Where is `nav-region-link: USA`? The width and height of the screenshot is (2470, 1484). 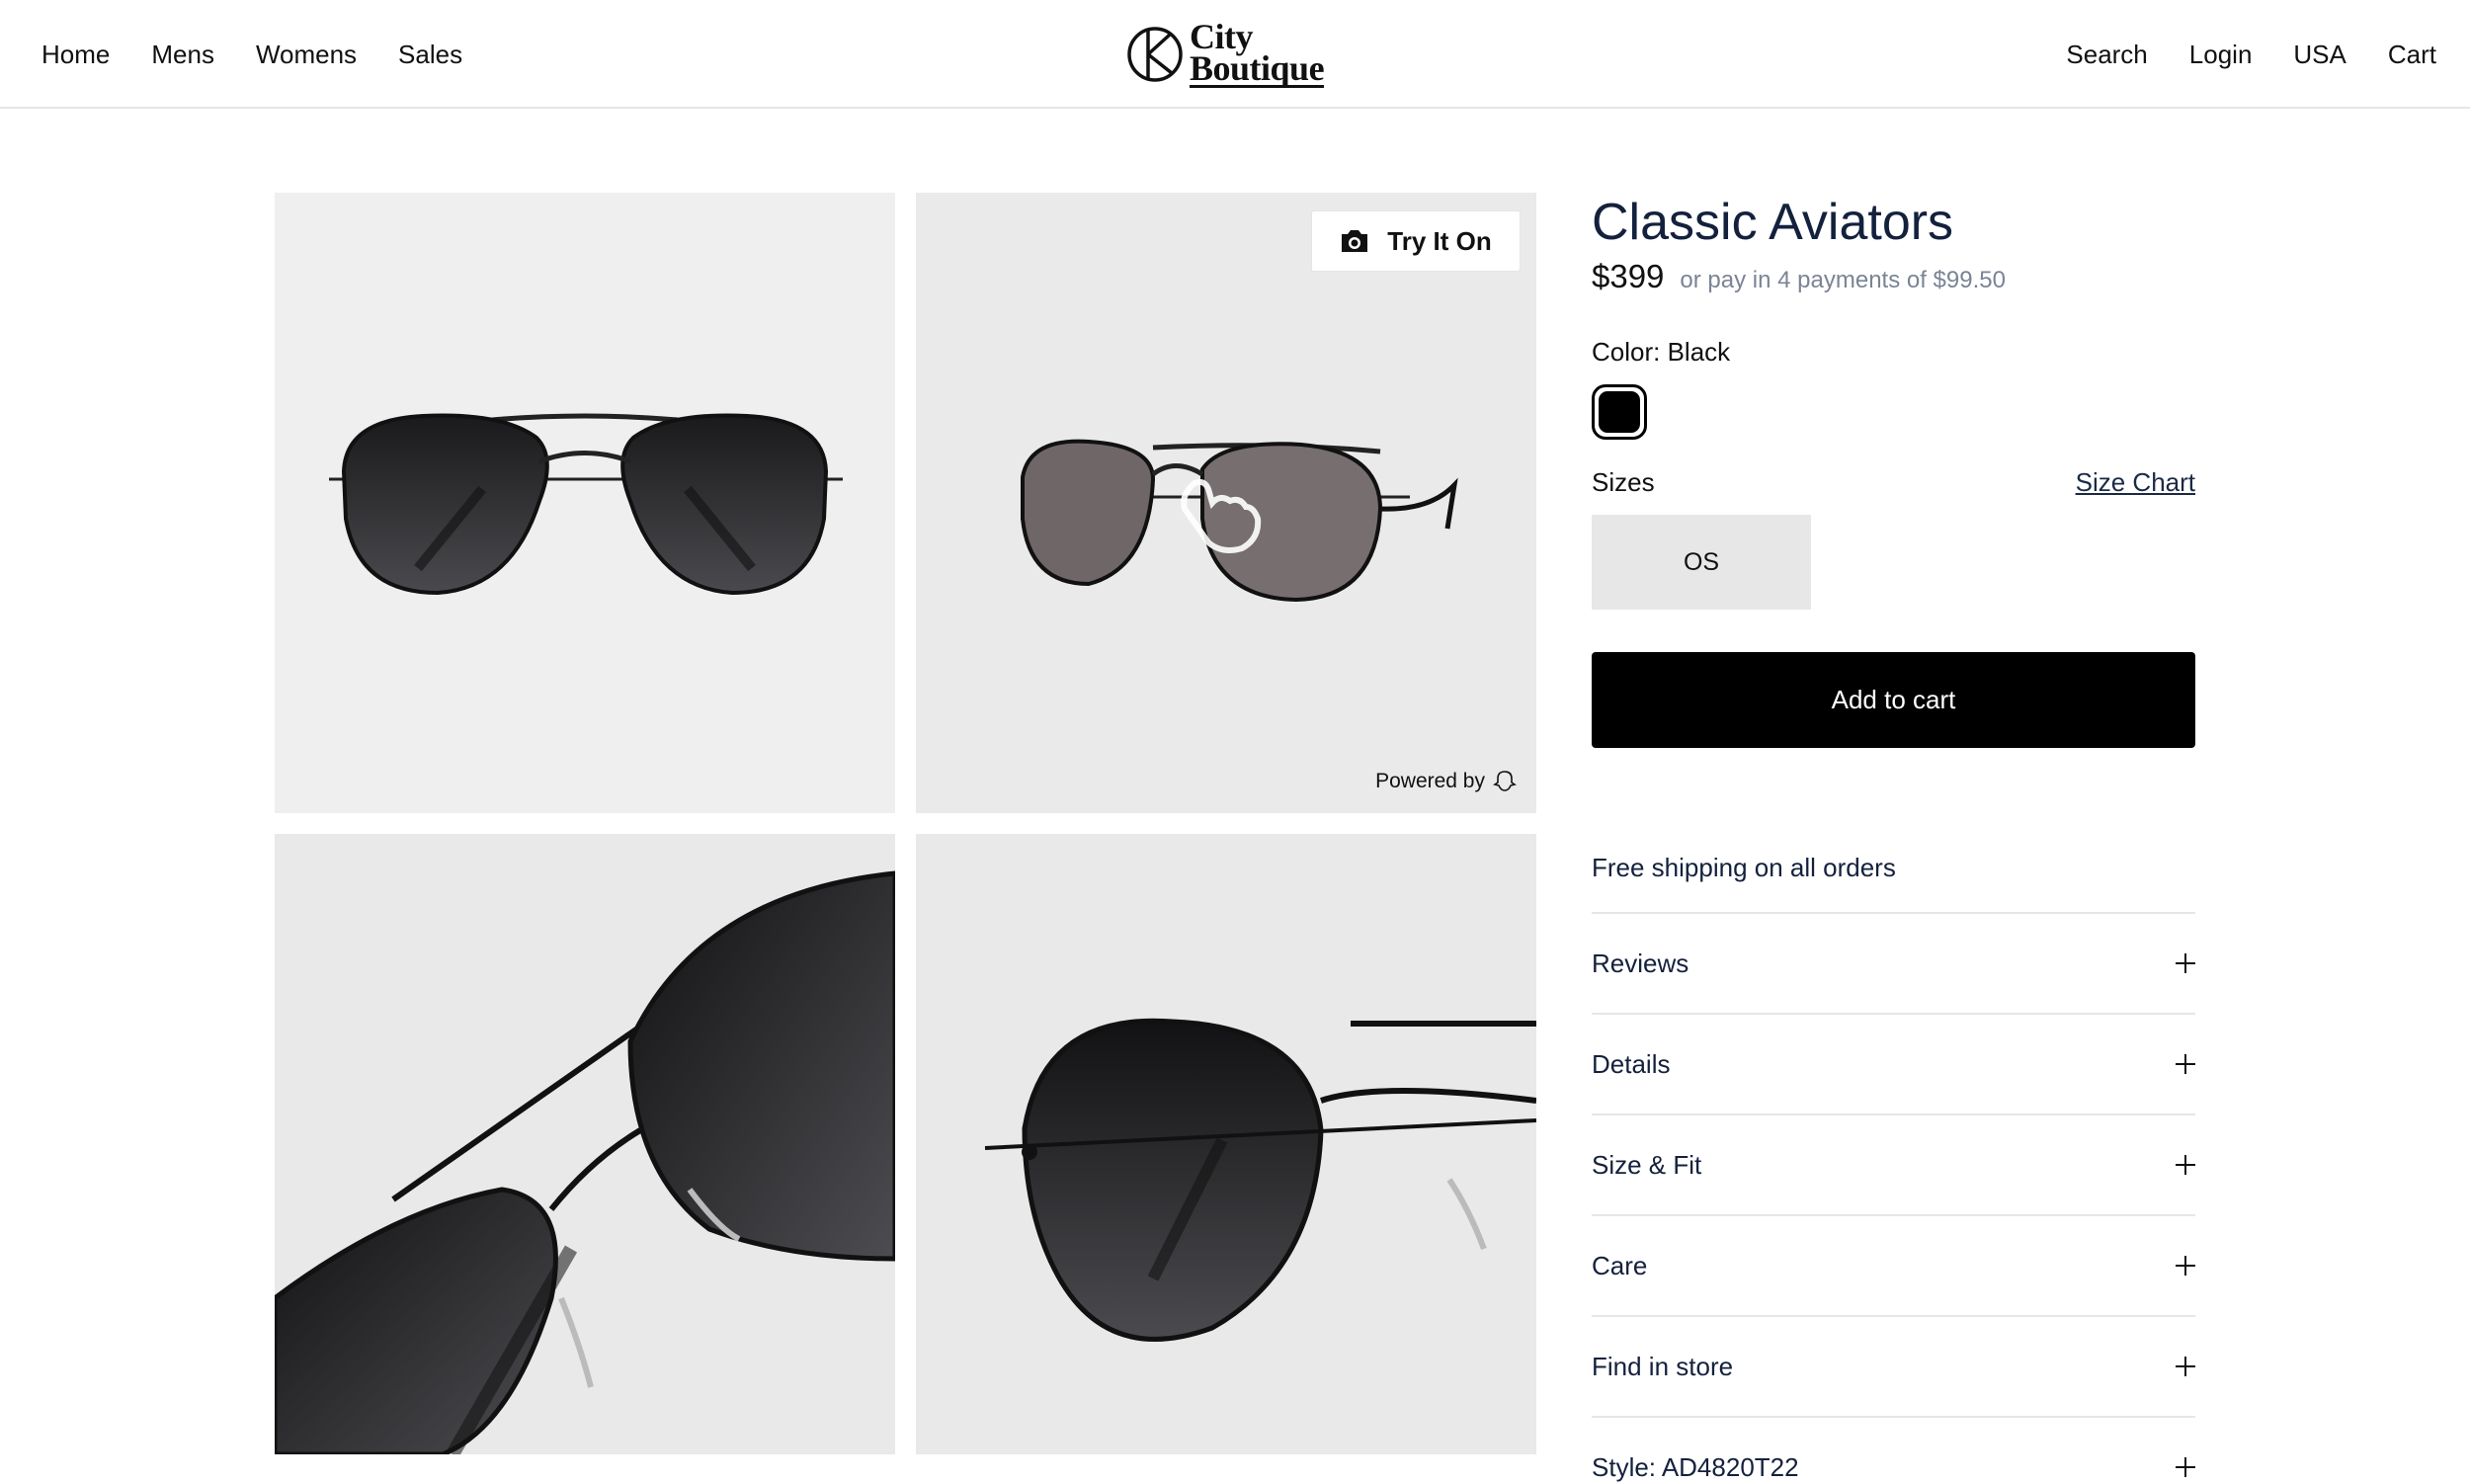 nav-region-link: USA is located at coordinates (2319, 55).